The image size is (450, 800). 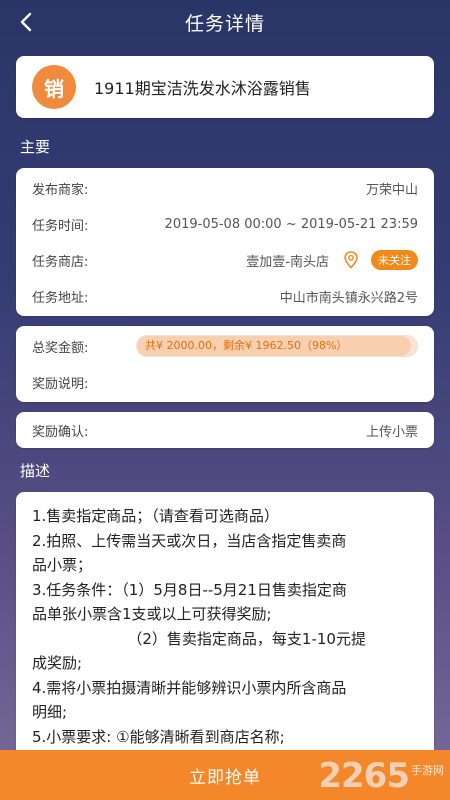 I want to click on reward-confirm-row: 奖励确认: 上传小票, so click(x=225, y=430).